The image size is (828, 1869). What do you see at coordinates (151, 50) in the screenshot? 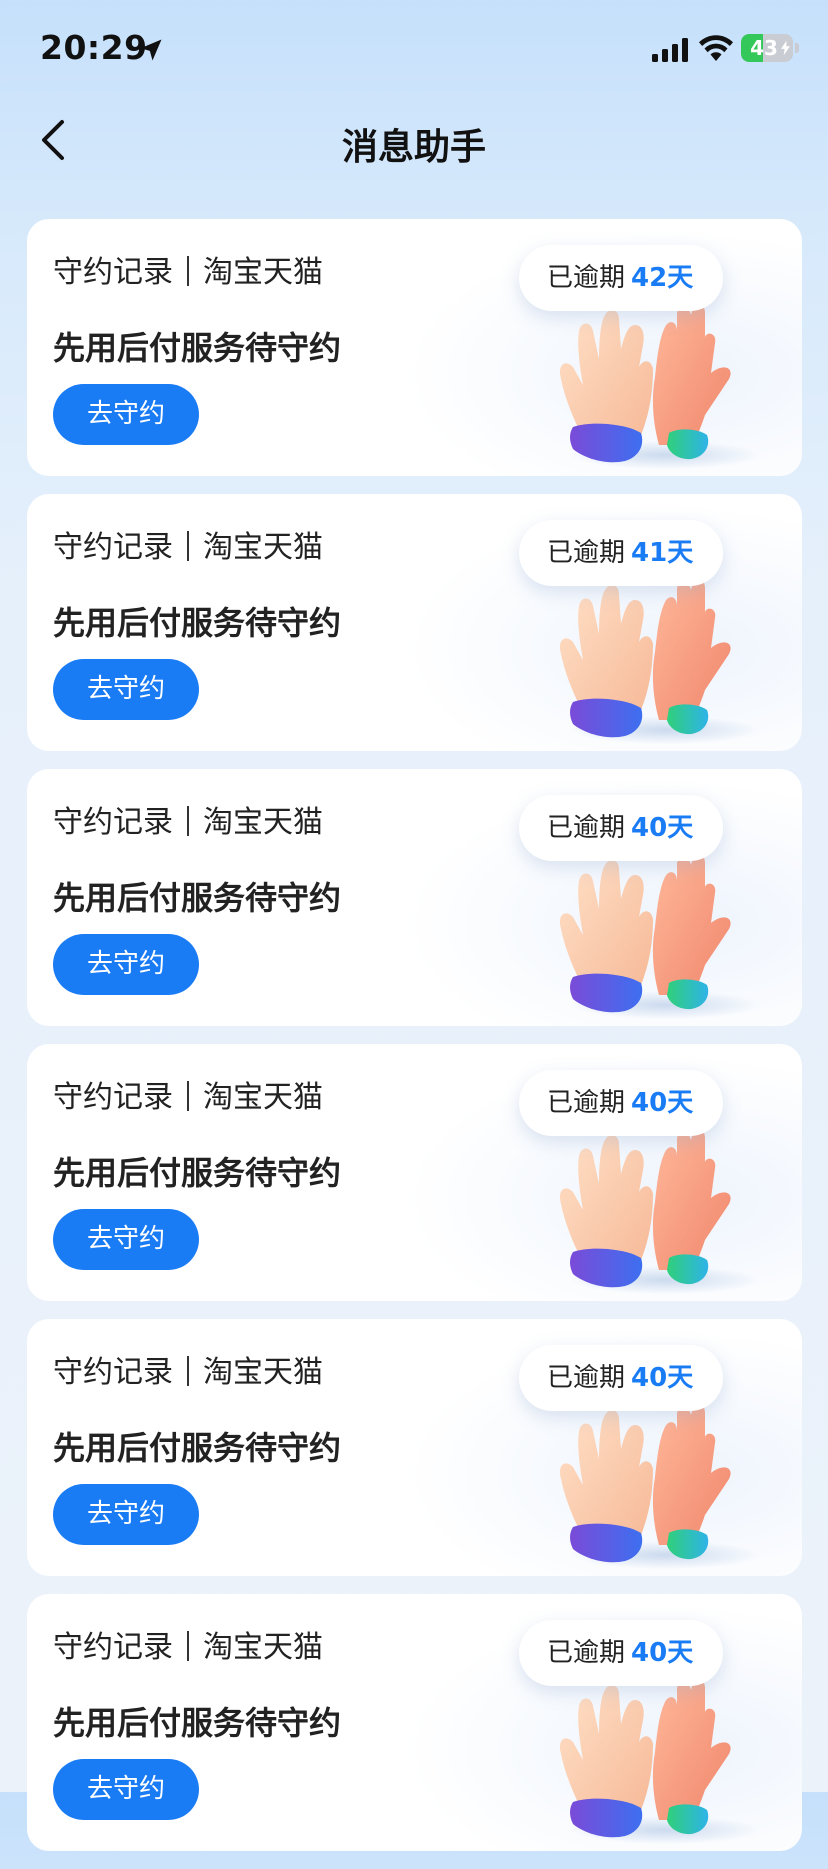
I see `location-arrow-icon` at bounding box center [151, 50].